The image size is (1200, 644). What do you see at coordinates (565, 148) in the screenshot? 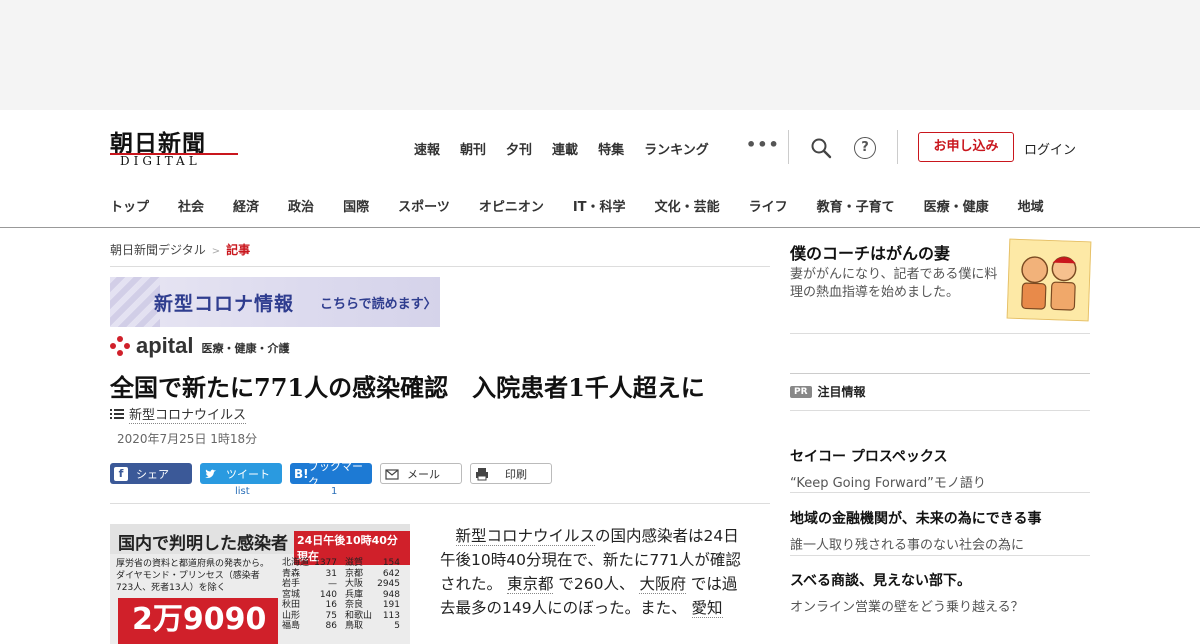
I see `nav-rensai: 連載` at bounding box center [565, 148].